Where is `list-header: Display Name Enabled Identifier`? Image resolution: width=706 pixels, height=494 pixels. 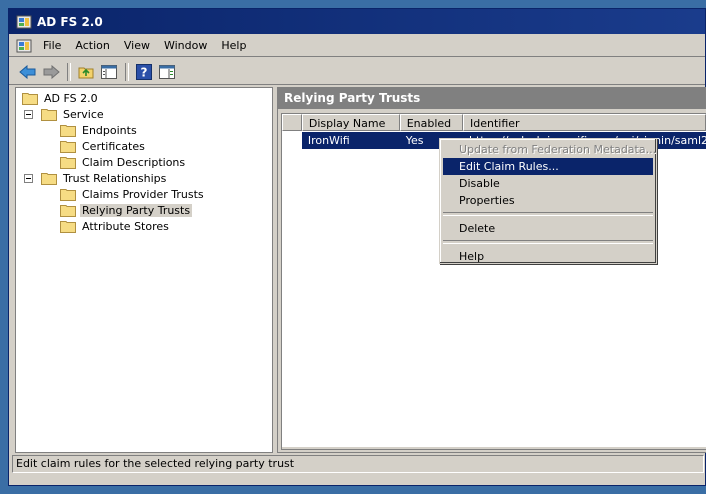 list-header: Display Name Enabled Identifier is located at coordinates (494, 123).